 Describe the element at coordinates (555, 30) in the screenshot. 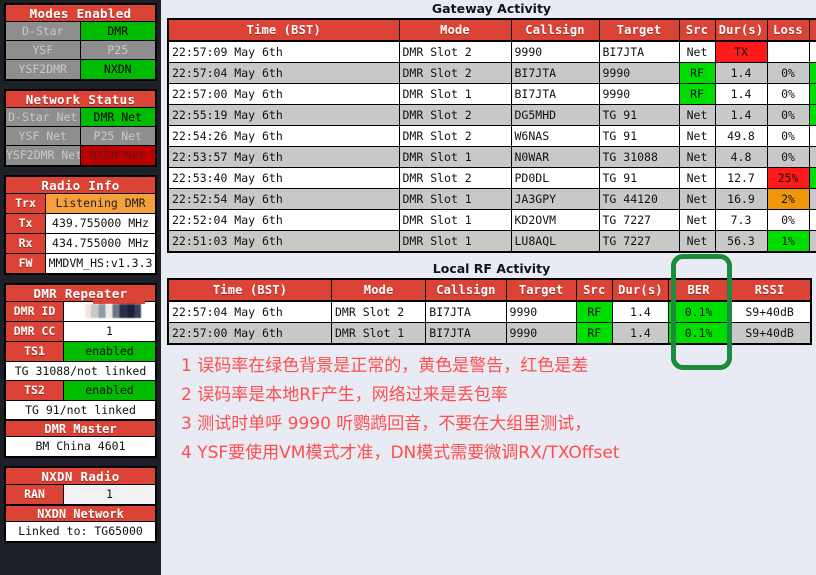

I see `gateway-col-callsign: Callsign` at that location.